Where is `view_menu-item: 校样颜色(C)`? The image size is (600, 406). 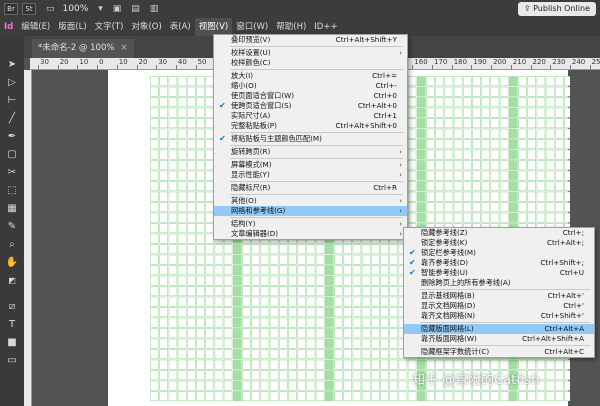
view_menu-item: 校样颜色(C) is located at coordinates (310, 63).